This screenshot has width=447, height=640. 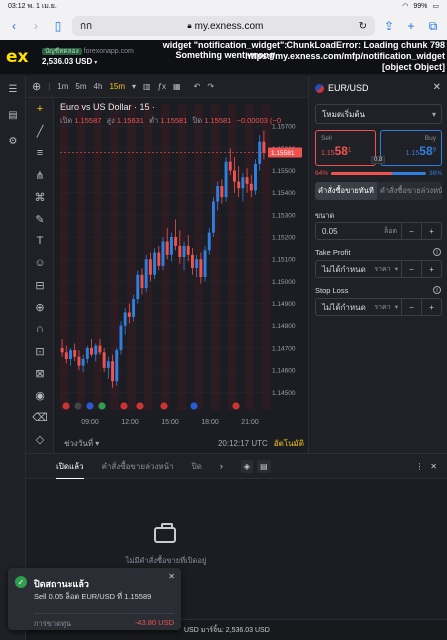 I want to click on lock-icon: ⊠, so click(x=40, y=373).